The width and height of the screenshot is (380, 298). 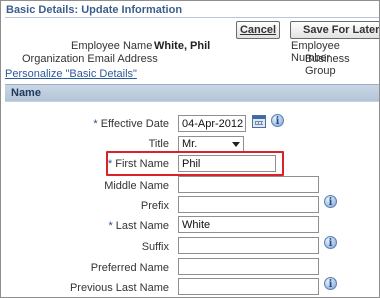 I want to click on business-group-label: Business Group, so click(x=327, y=65).